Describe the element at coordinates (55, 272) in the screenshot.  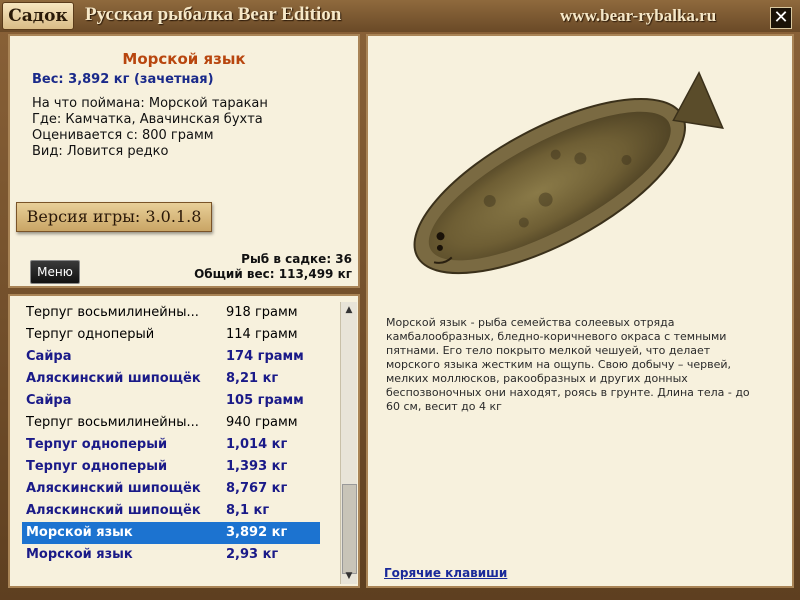
I see `menu-button: Меню` at that location.